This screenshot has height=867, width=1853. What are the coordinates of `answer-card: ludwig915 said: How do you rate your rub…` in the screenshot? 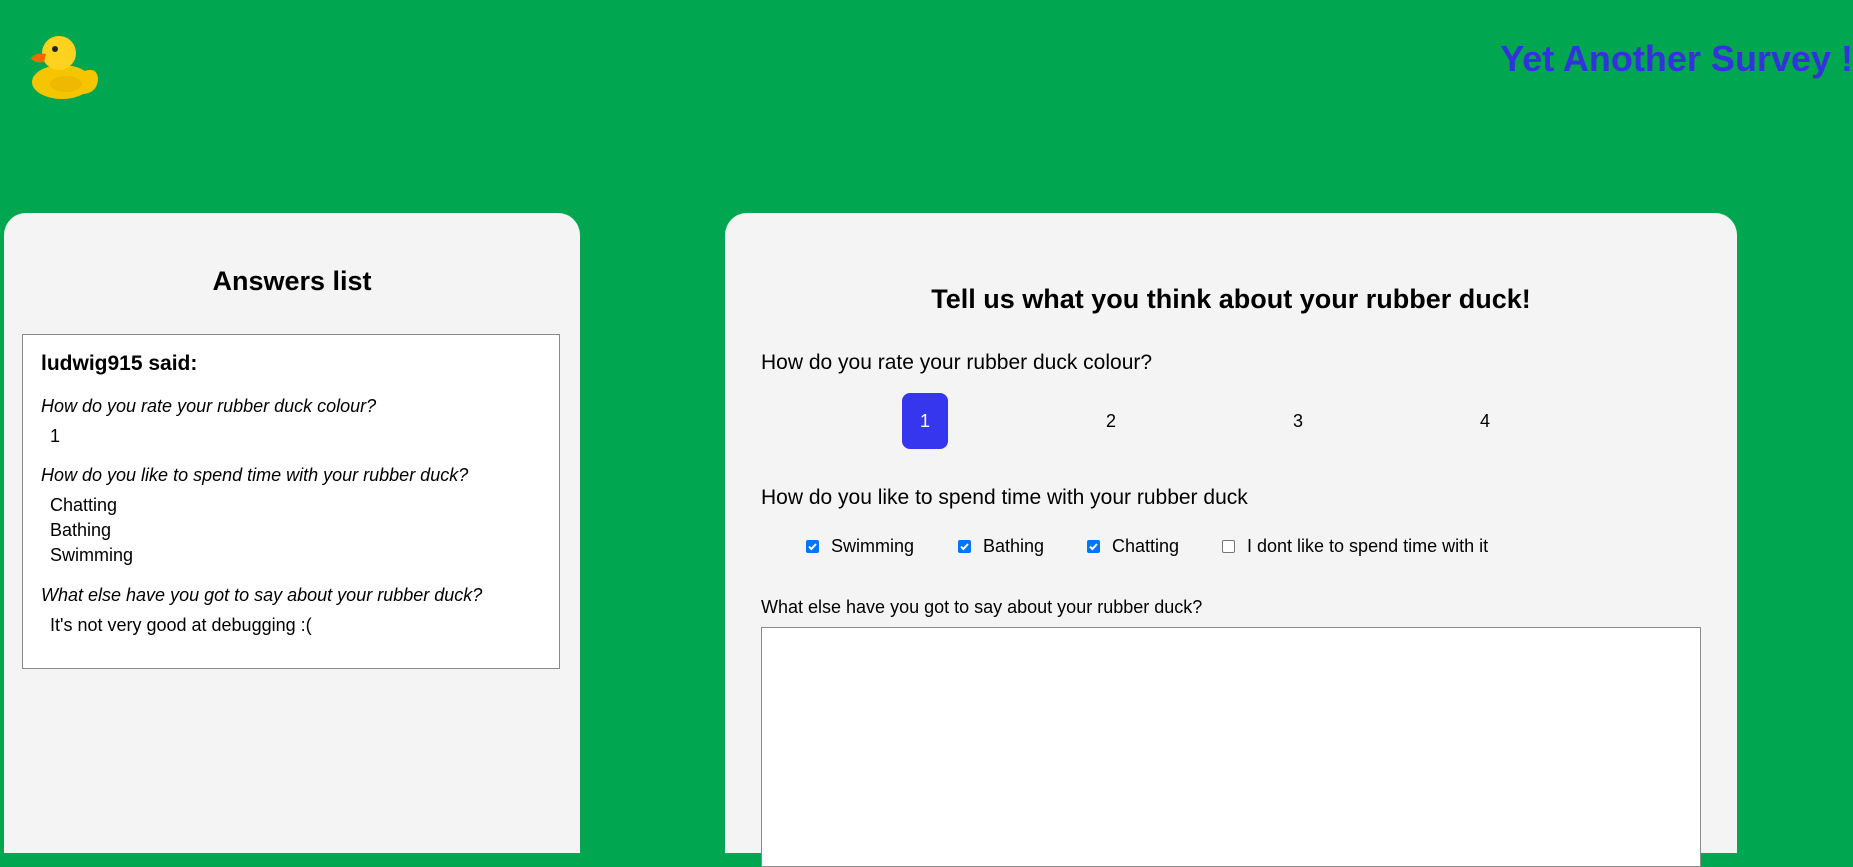 It's located at (291, 501).